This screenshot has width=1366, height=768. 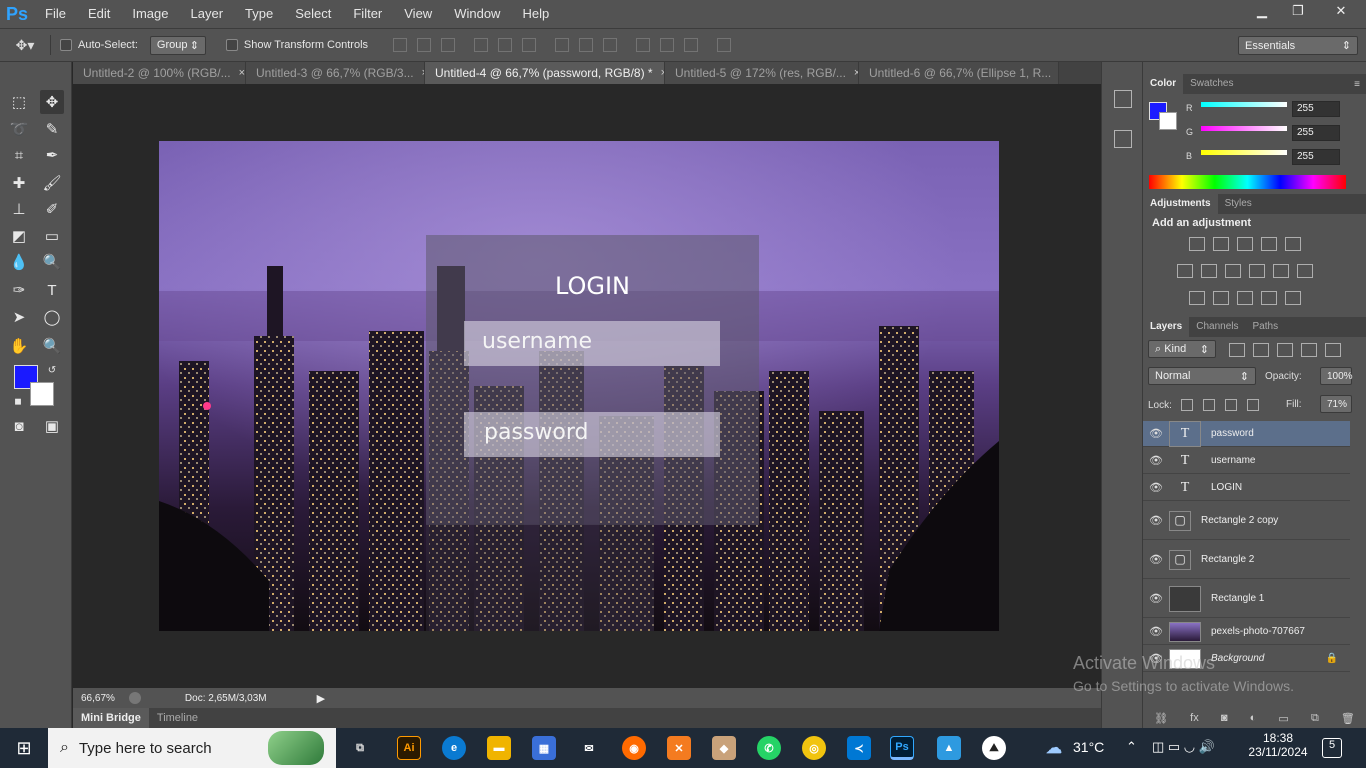 I want to click on selective-color-icon, so click(x=1269, y=298).